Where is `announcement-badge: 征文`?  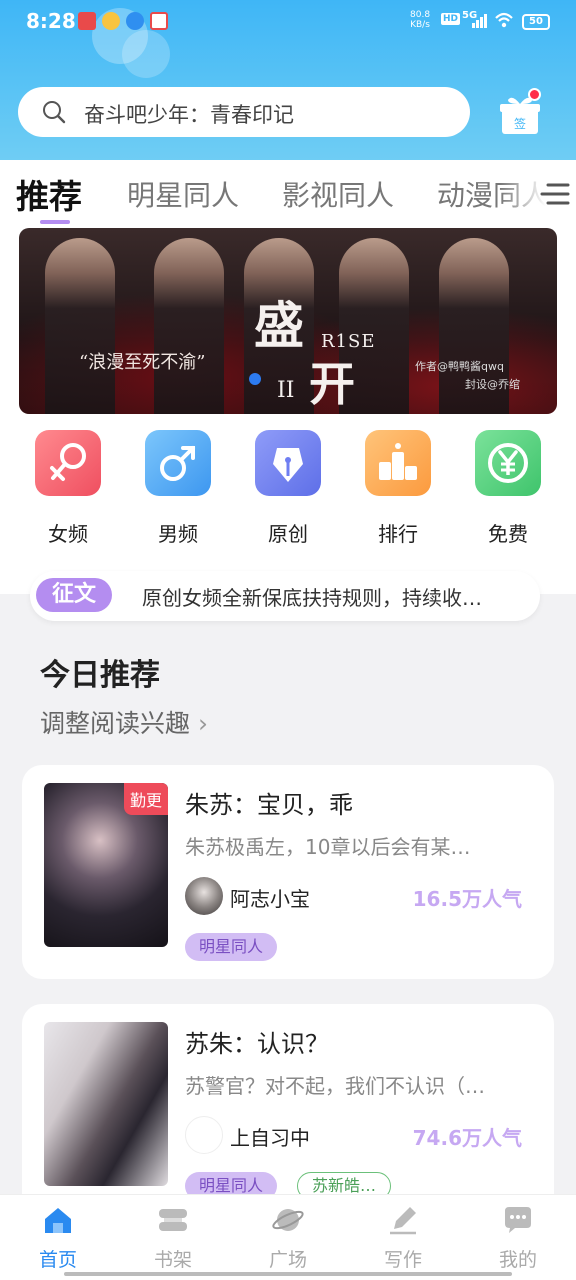
announcement-badge: 征文 is located at coordinates (74, 595).